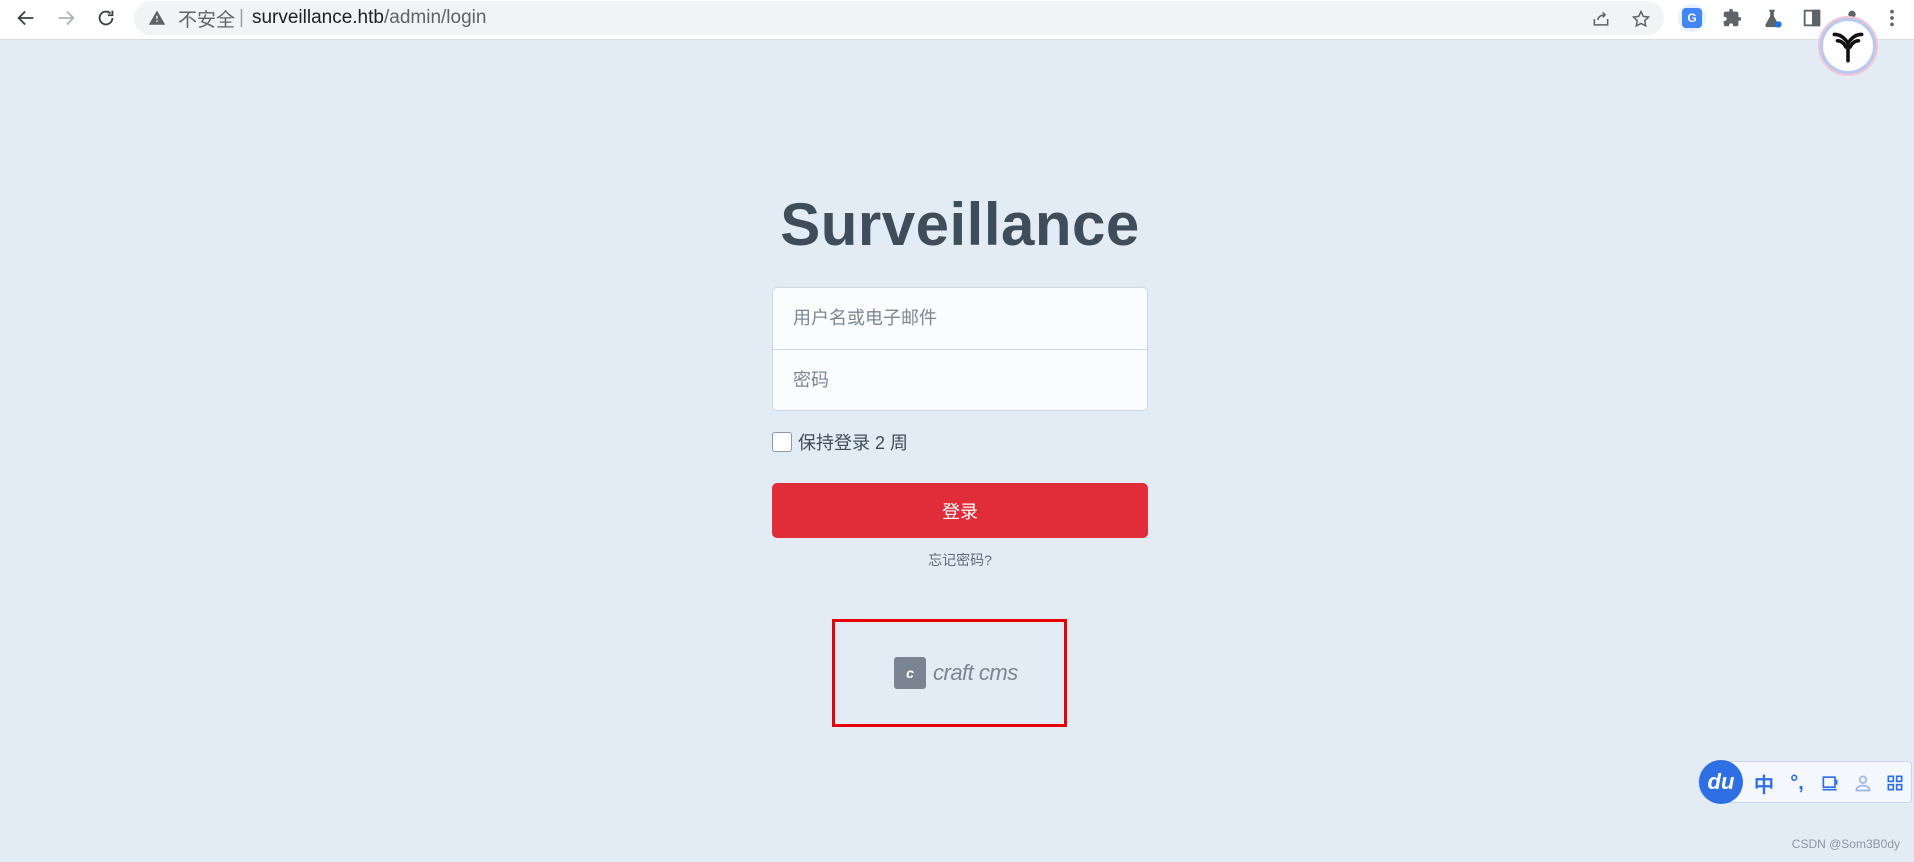  I want to click on login-button: 登录, so click(960, 510).